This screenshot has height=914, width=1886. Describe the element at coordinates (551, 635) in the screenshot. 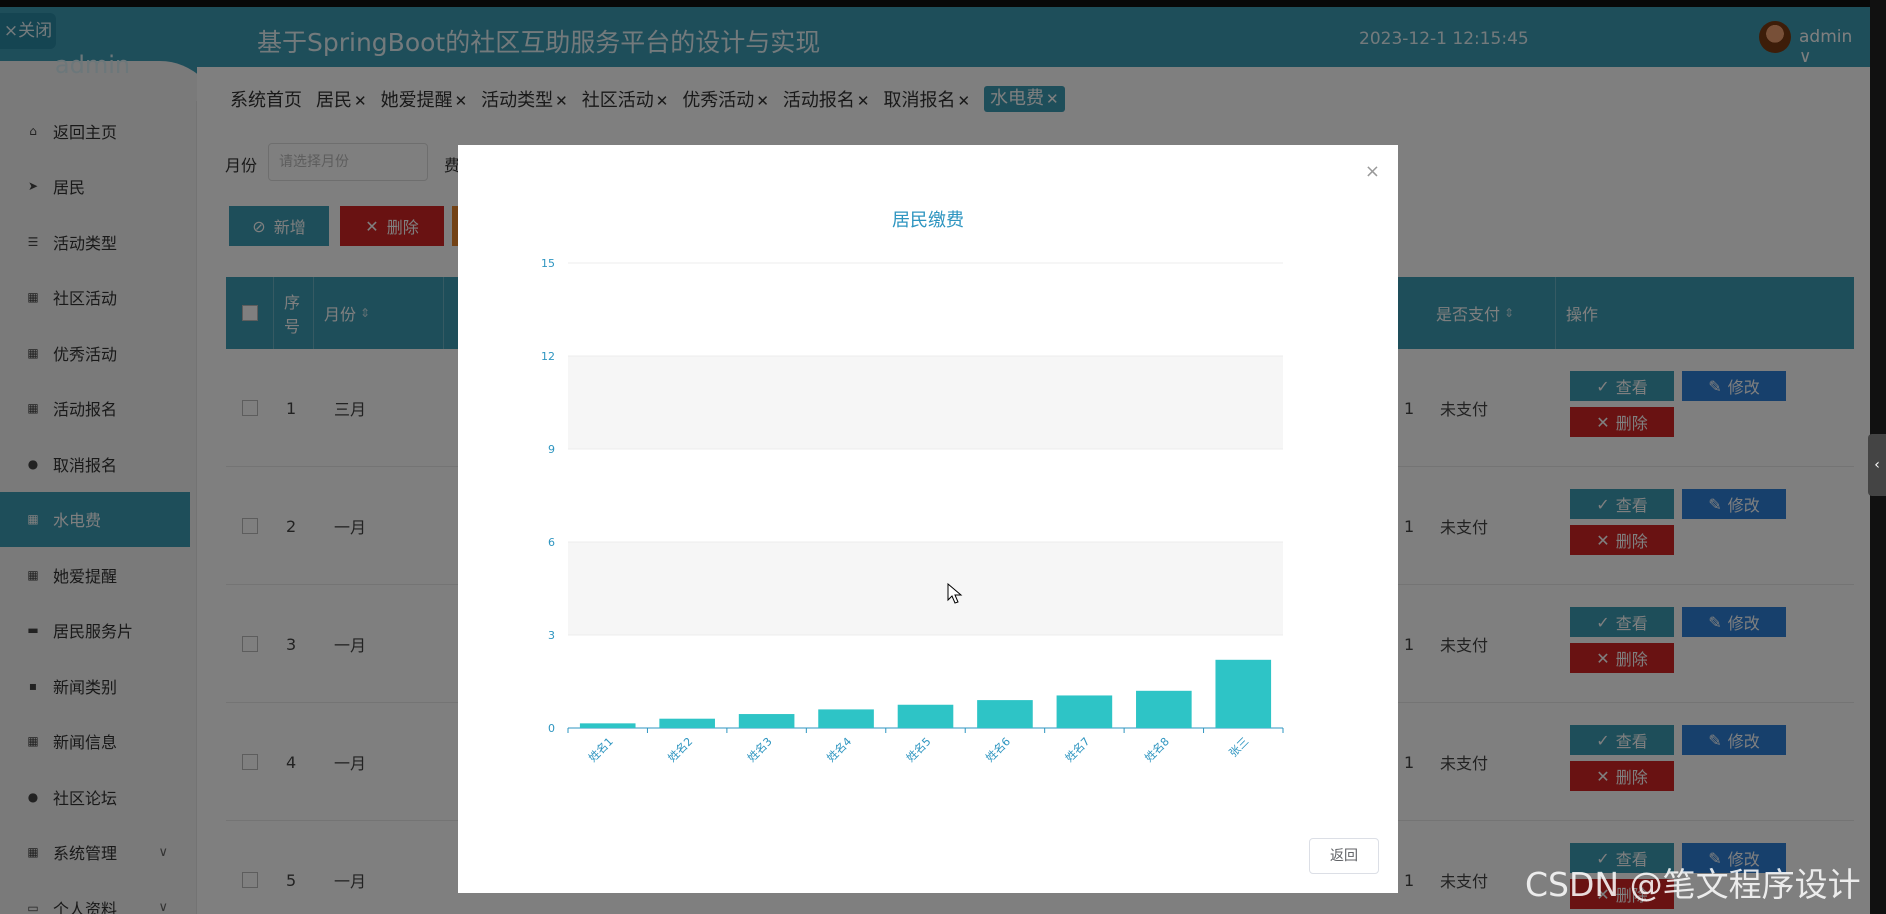

I see `y-tick-label: 3` at that location.